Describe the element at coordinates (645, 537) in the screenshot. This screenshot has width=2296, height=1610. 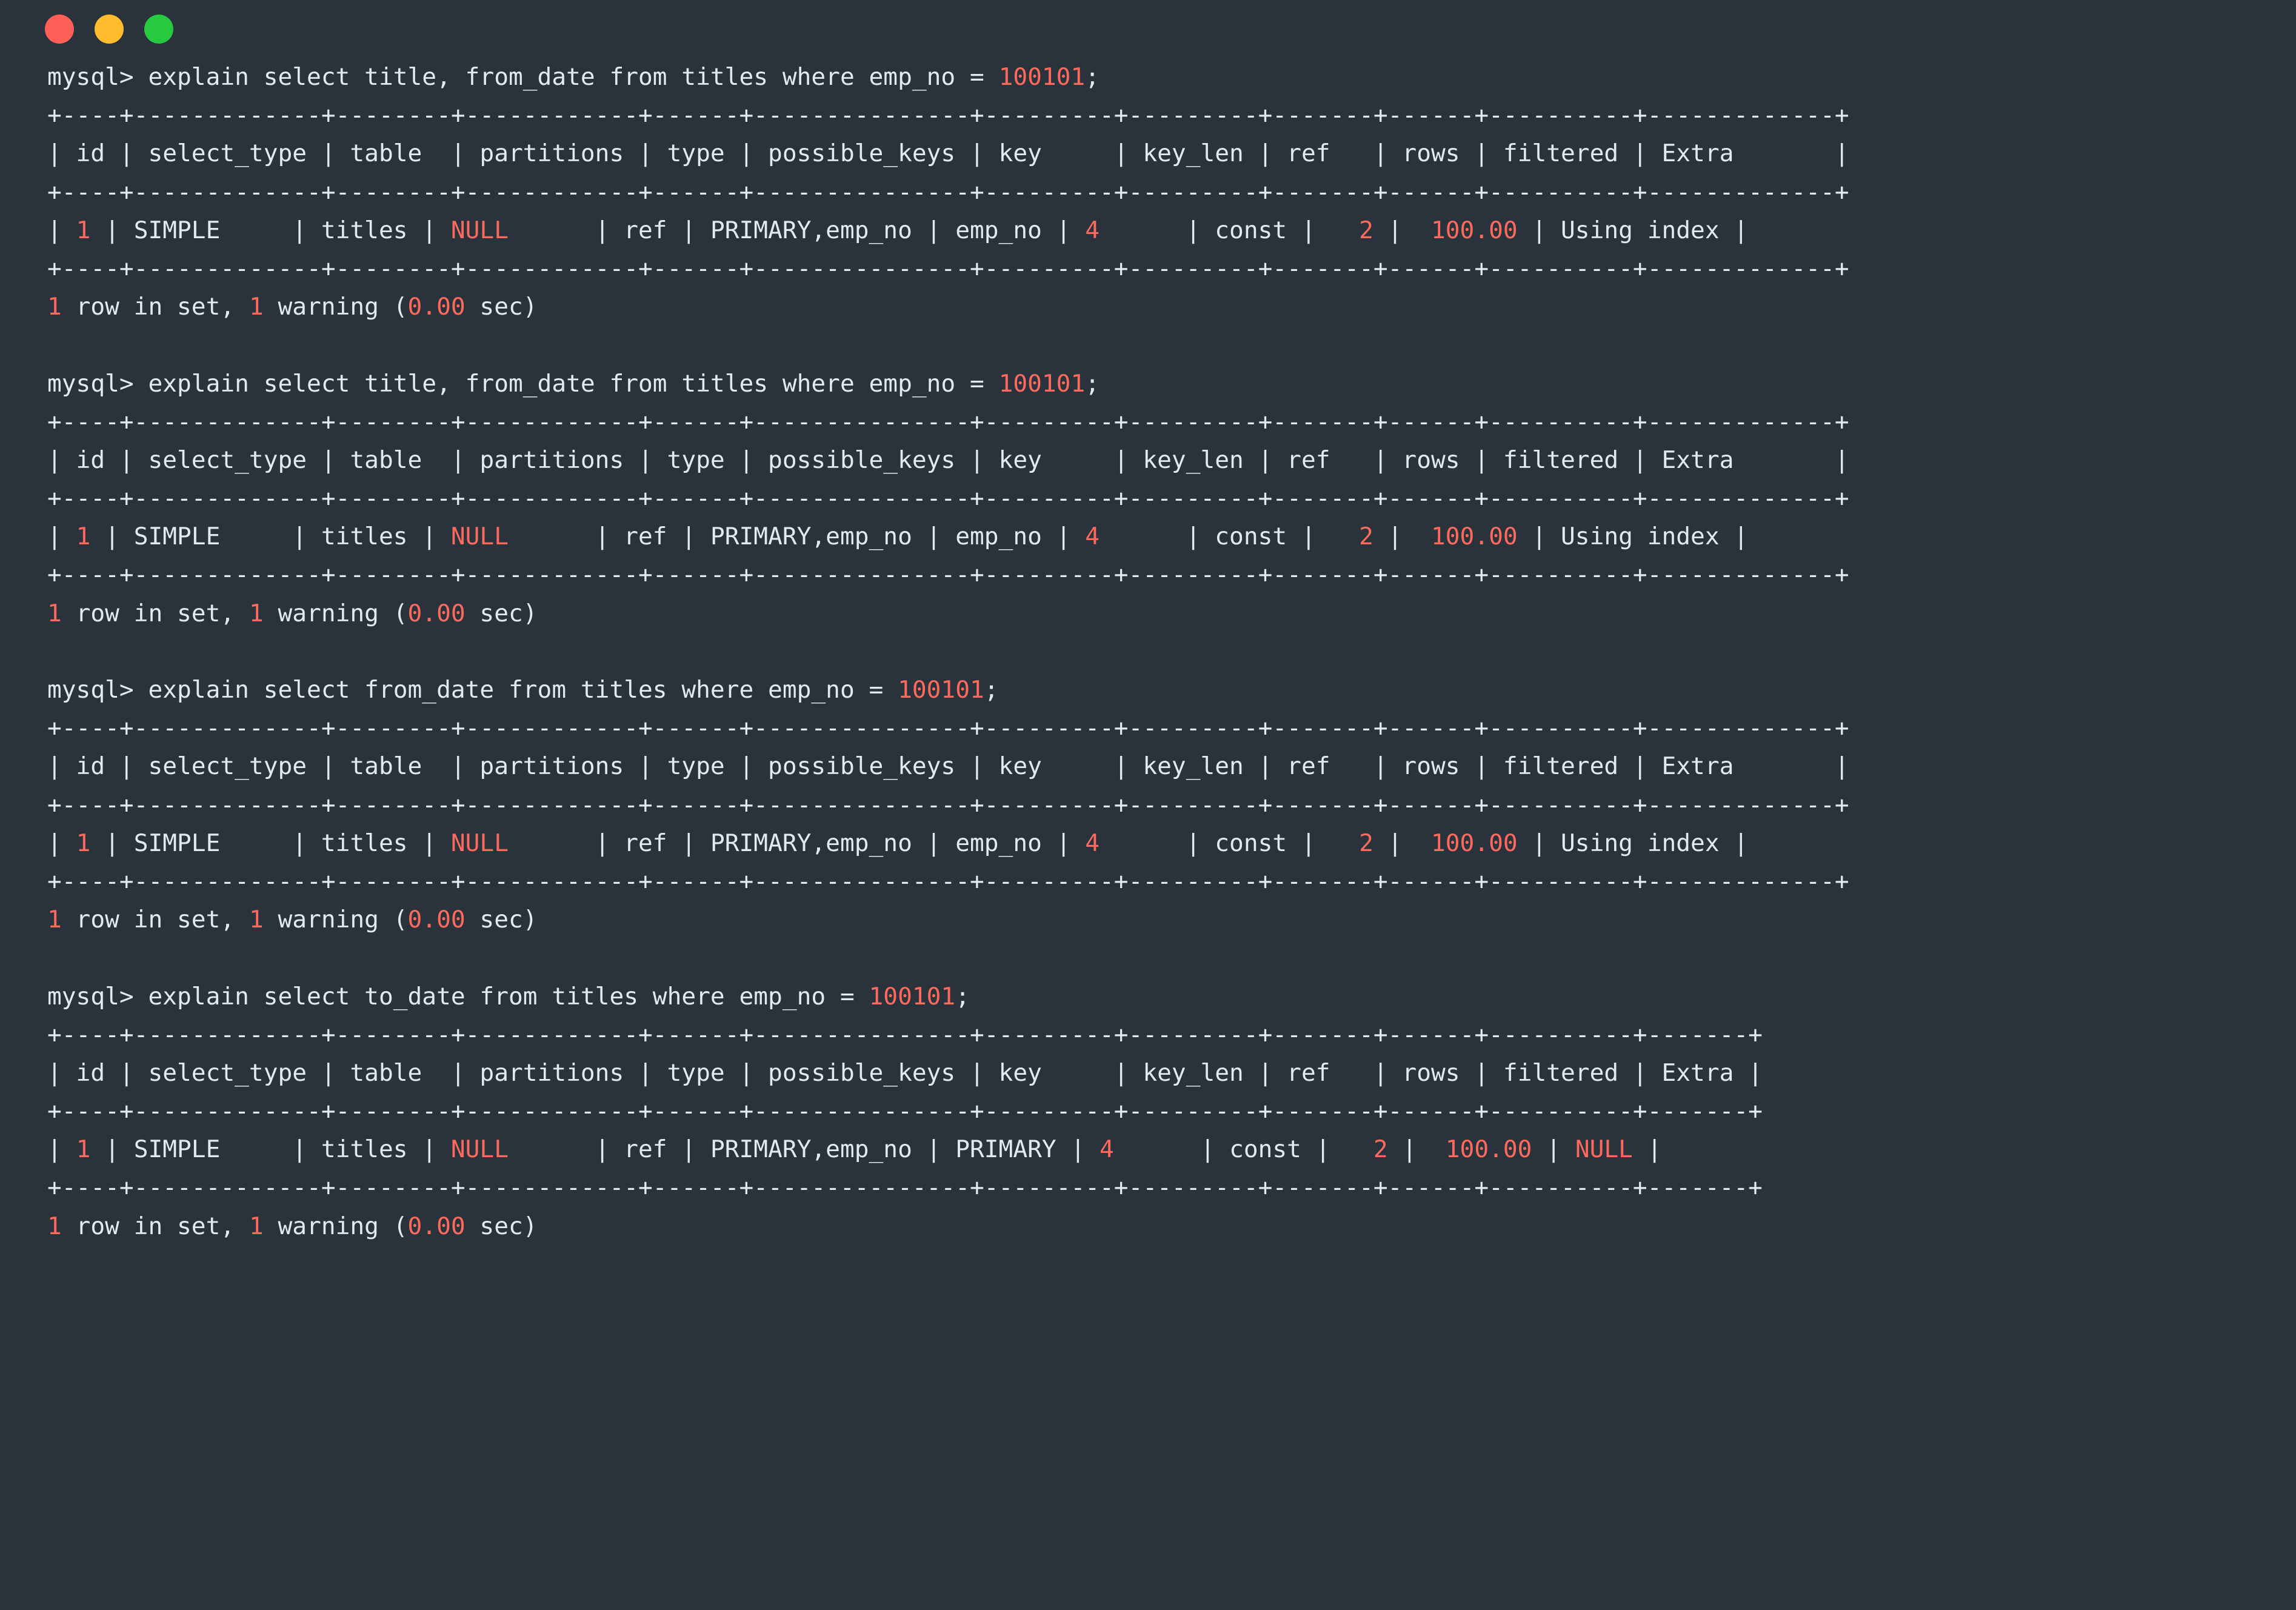
I see `cell-value: ref` at that location.